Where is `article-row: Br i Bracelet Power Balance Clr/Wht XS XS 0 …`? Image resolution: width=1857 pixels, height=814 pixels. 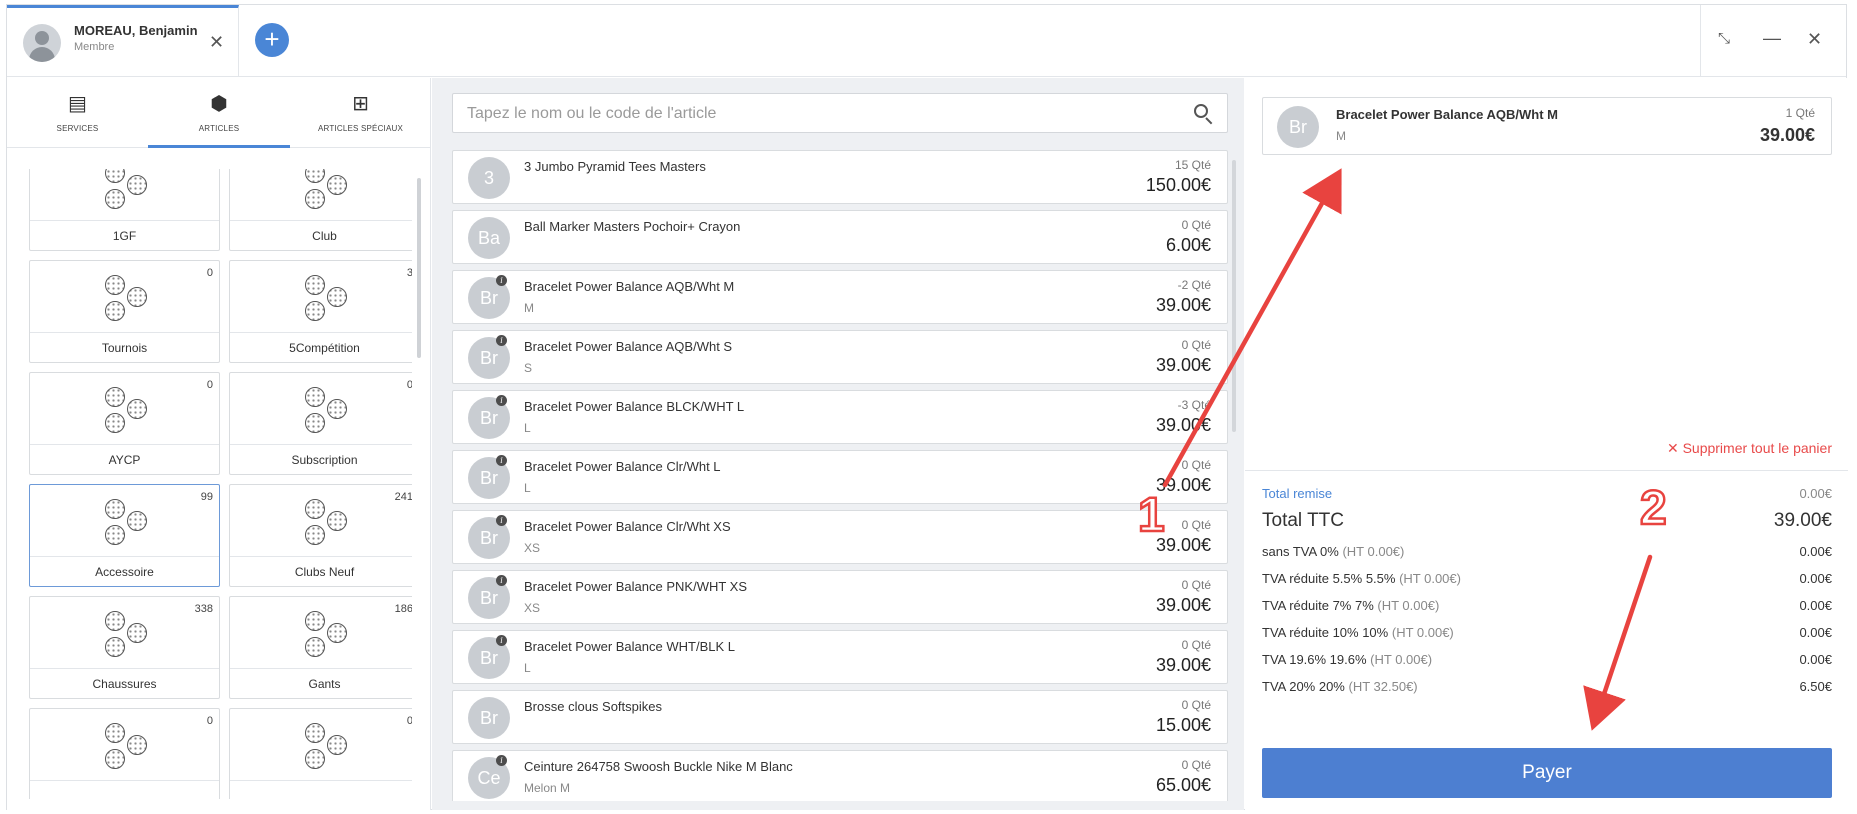
article-row: Br i Bracelet Power Balance Clr/Wht XS XS 0 … is located at coordinates (840, 537).